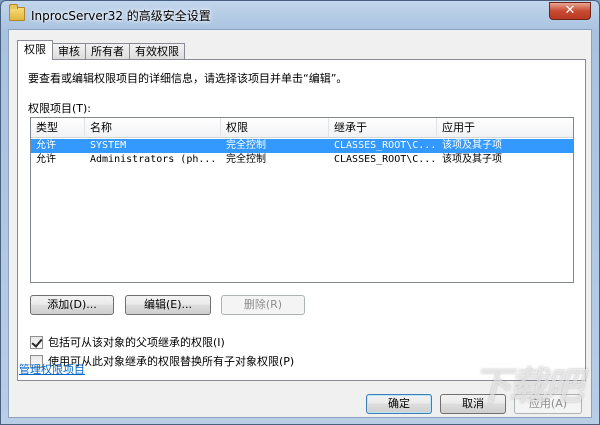 This screenshot has width=600, height=425. What do you see at coordinates (383, 128) in the screenshot?
I see `column-header-inherited-from: 继承于` at bounding box center [383, 128].